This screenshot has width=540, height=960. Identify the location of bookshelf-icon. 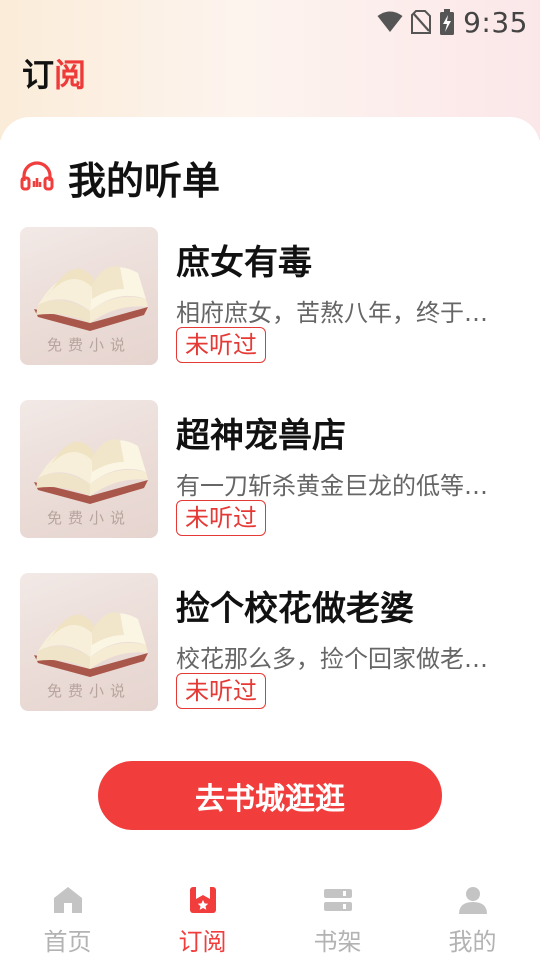
(338, 902).